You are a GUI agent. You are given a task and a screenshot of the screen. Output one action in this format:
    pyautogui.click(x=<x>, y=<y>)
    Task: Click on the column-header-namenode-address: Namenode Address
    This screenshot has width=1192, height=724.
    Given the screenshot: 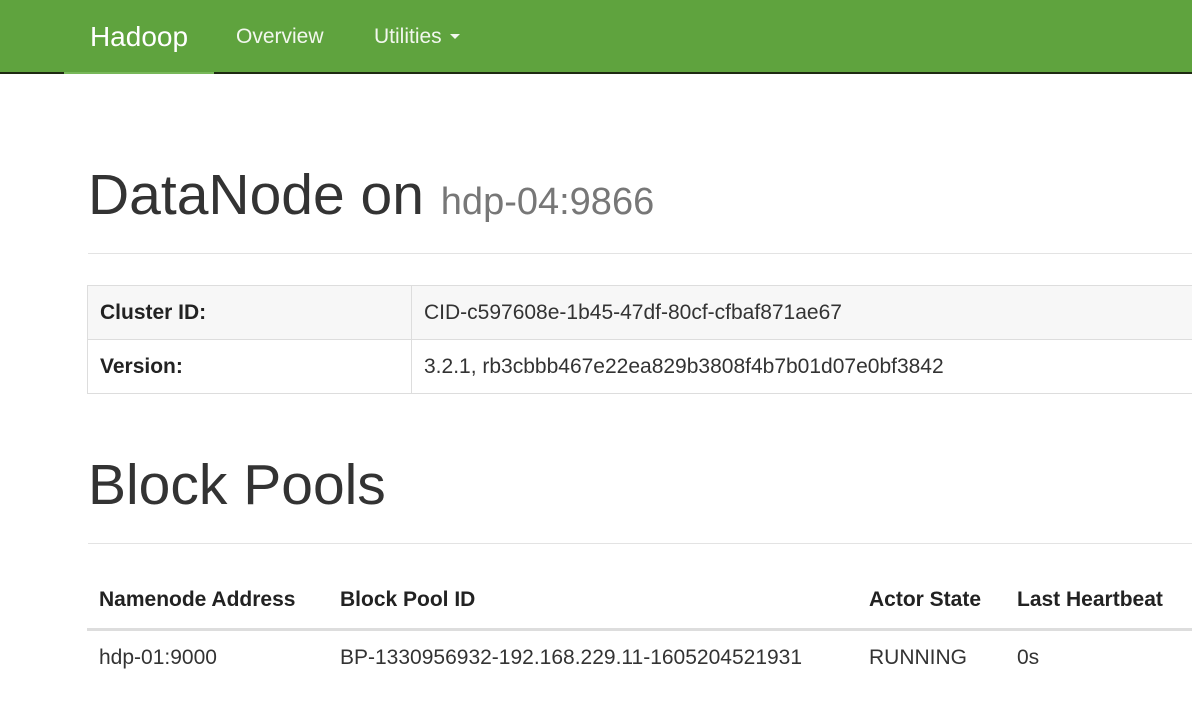 What is the action you would take?
    pyautogui.click(x=207, y=602)
    